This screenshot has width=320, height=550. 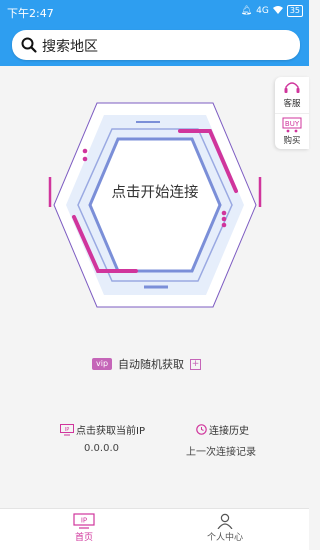 What do you see at coordinates (226, 440) in the screenshot?
I see `connection-history-block: 连接历史 上一次连接记录` at bounding box center [226, 440].